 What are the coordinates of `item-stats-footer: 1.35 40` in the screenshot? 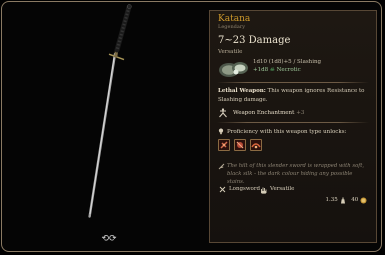 It's located at (347, 200).